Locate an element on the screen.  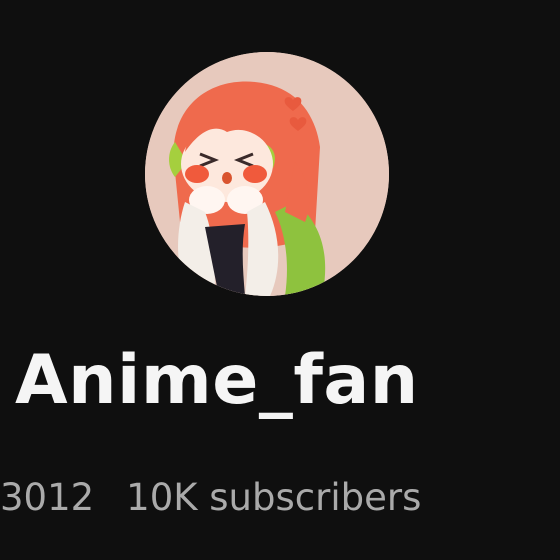
subscriber-count: 10K subscribers is located at coordinates (274, 497).